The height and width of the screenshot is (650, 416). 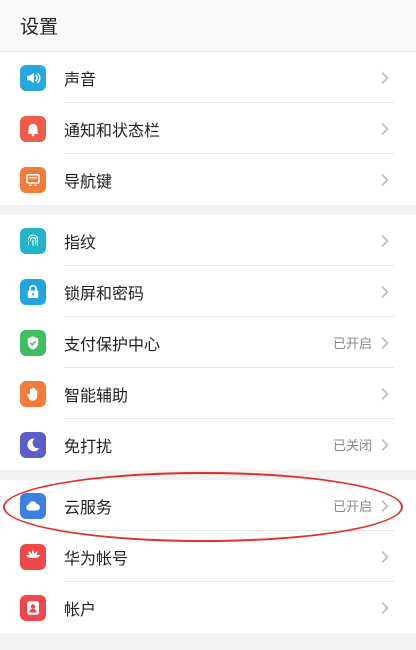 What do you see at coordinates (33, 77) in the screenshot?
I see `speaker-icon` at bounding box center [33, 77].